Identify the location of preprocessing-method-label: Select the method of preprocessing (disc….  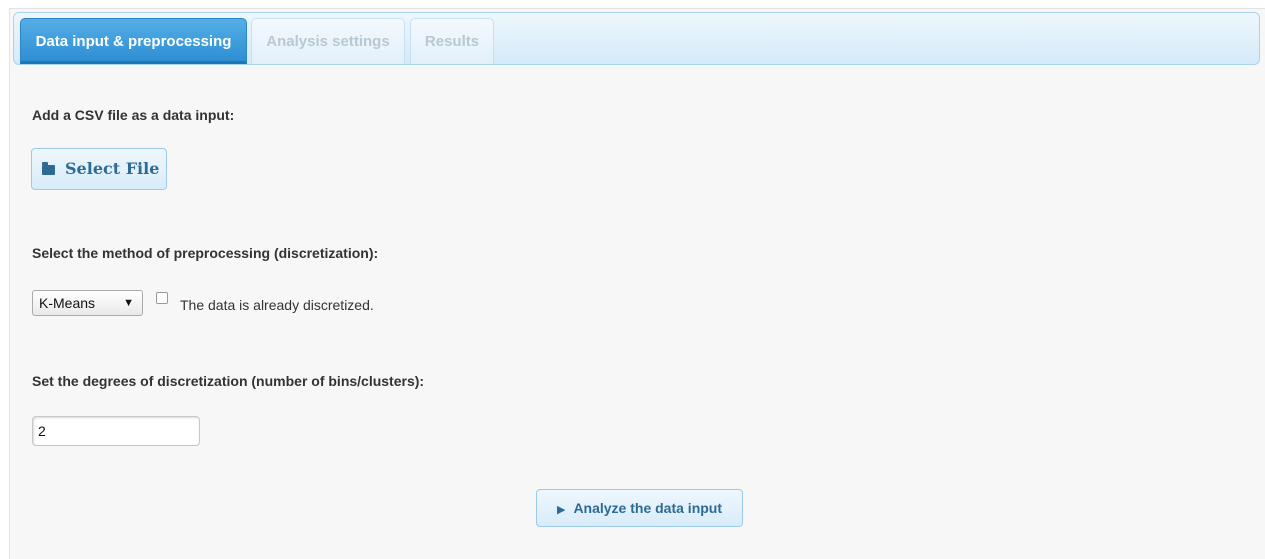
(205, 253).